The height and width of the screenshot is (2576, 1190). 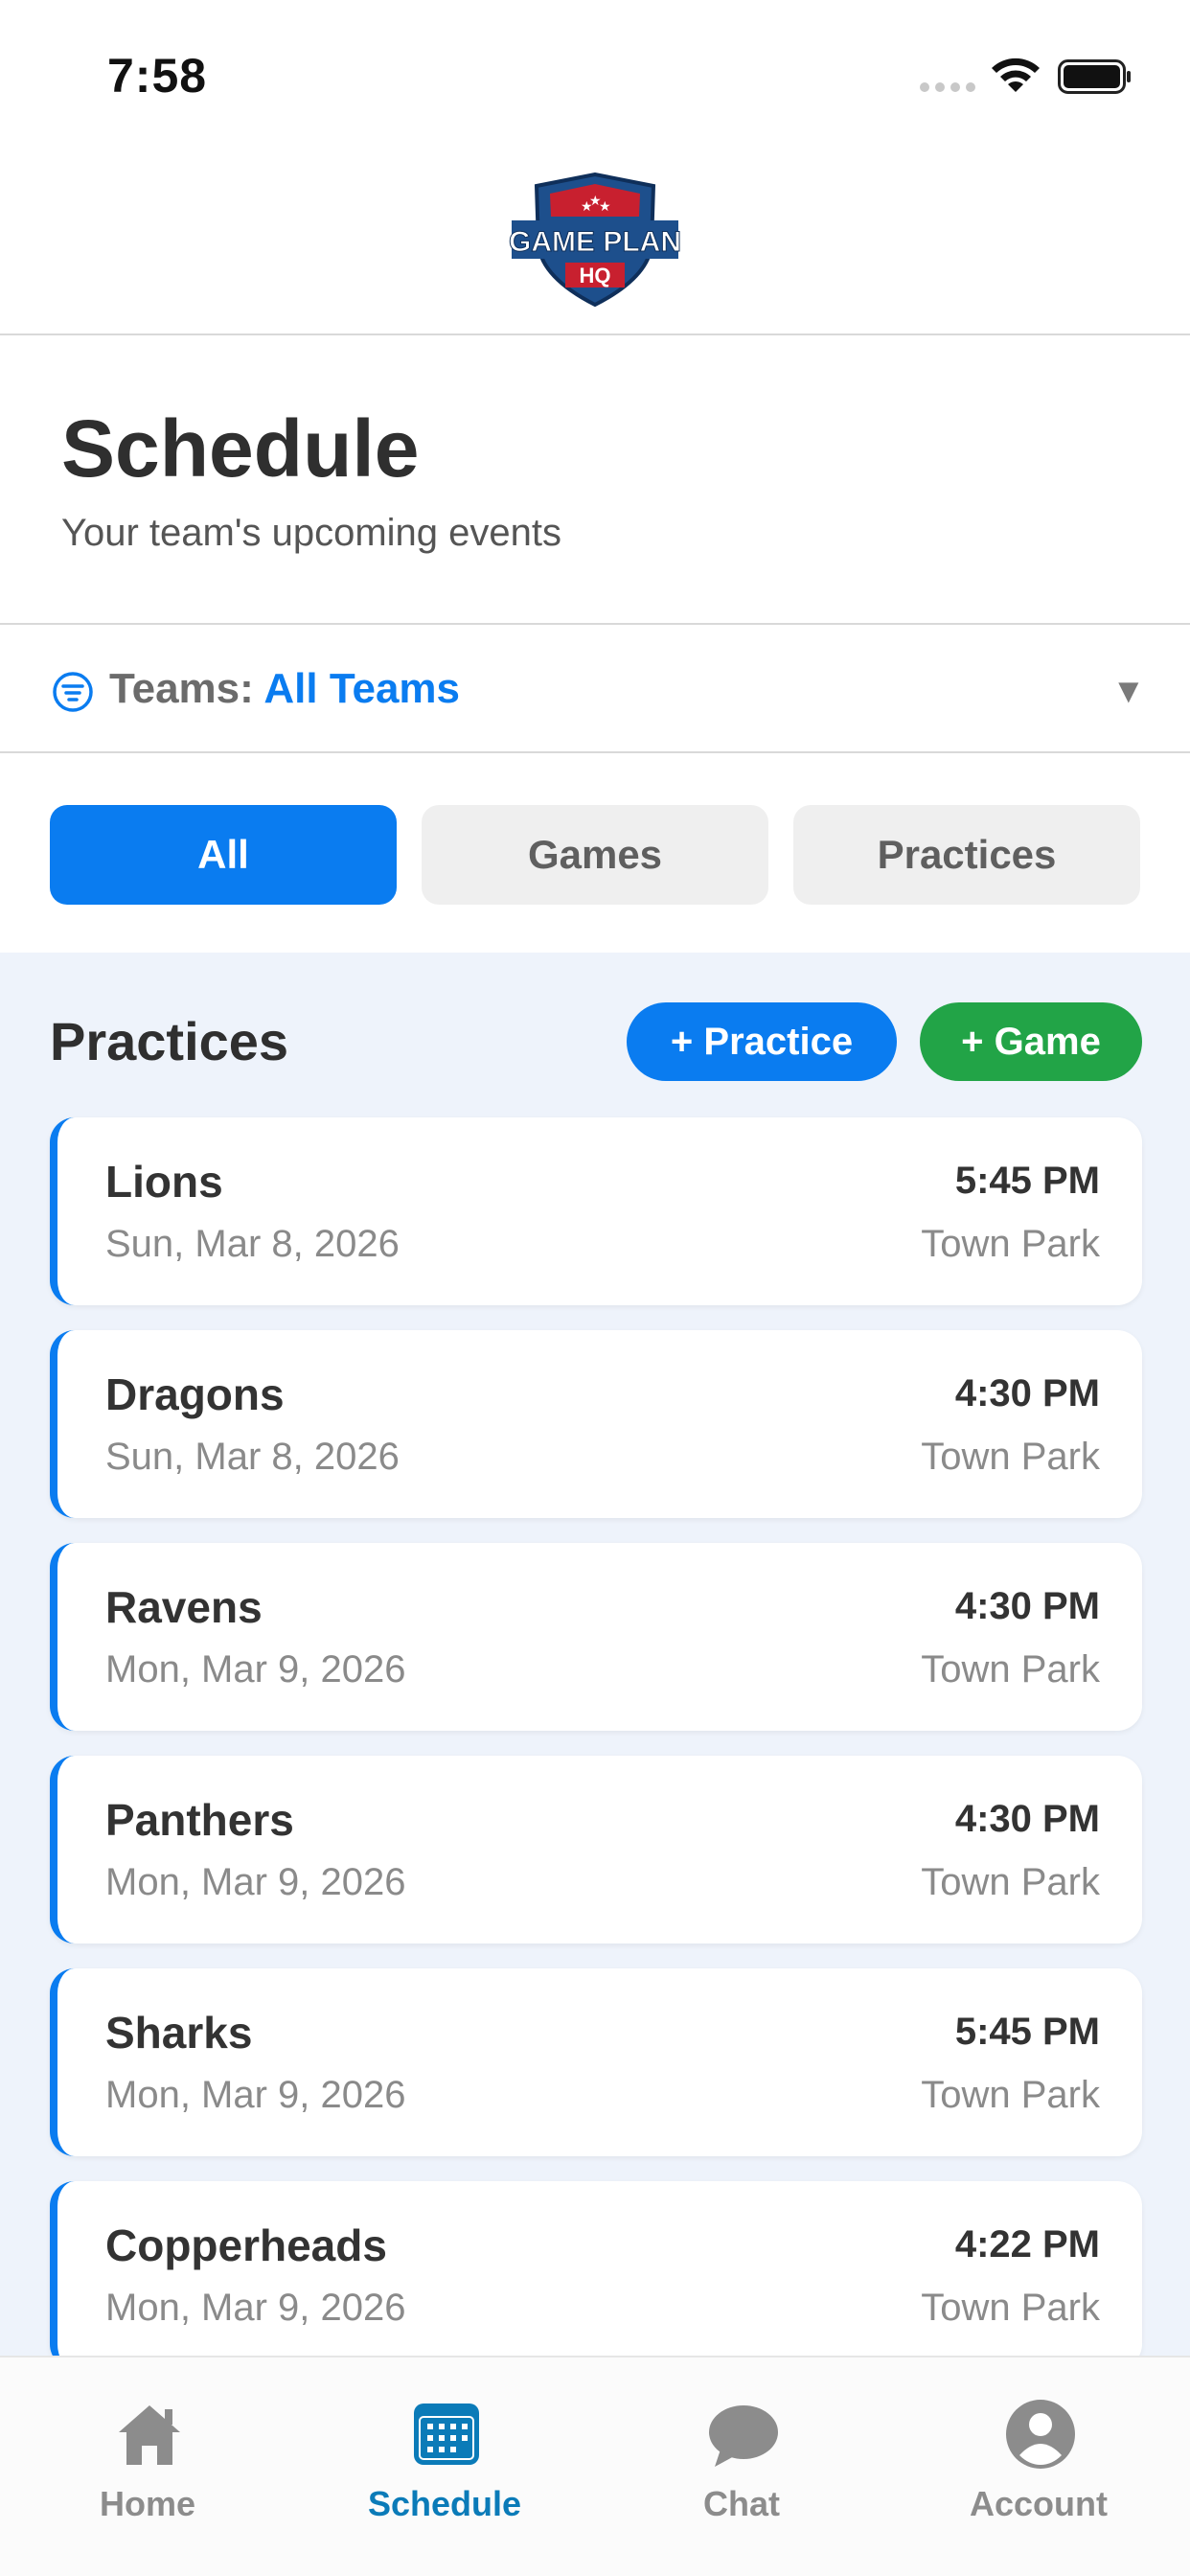 I want to click on chevron-down-icon: ▼, so click(x=1129, y=690).